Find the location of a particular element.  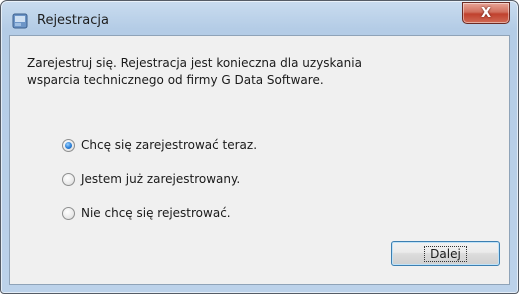

option-already-registered: Jestem już zarejestrowany. is located at coordinates (151, 179).